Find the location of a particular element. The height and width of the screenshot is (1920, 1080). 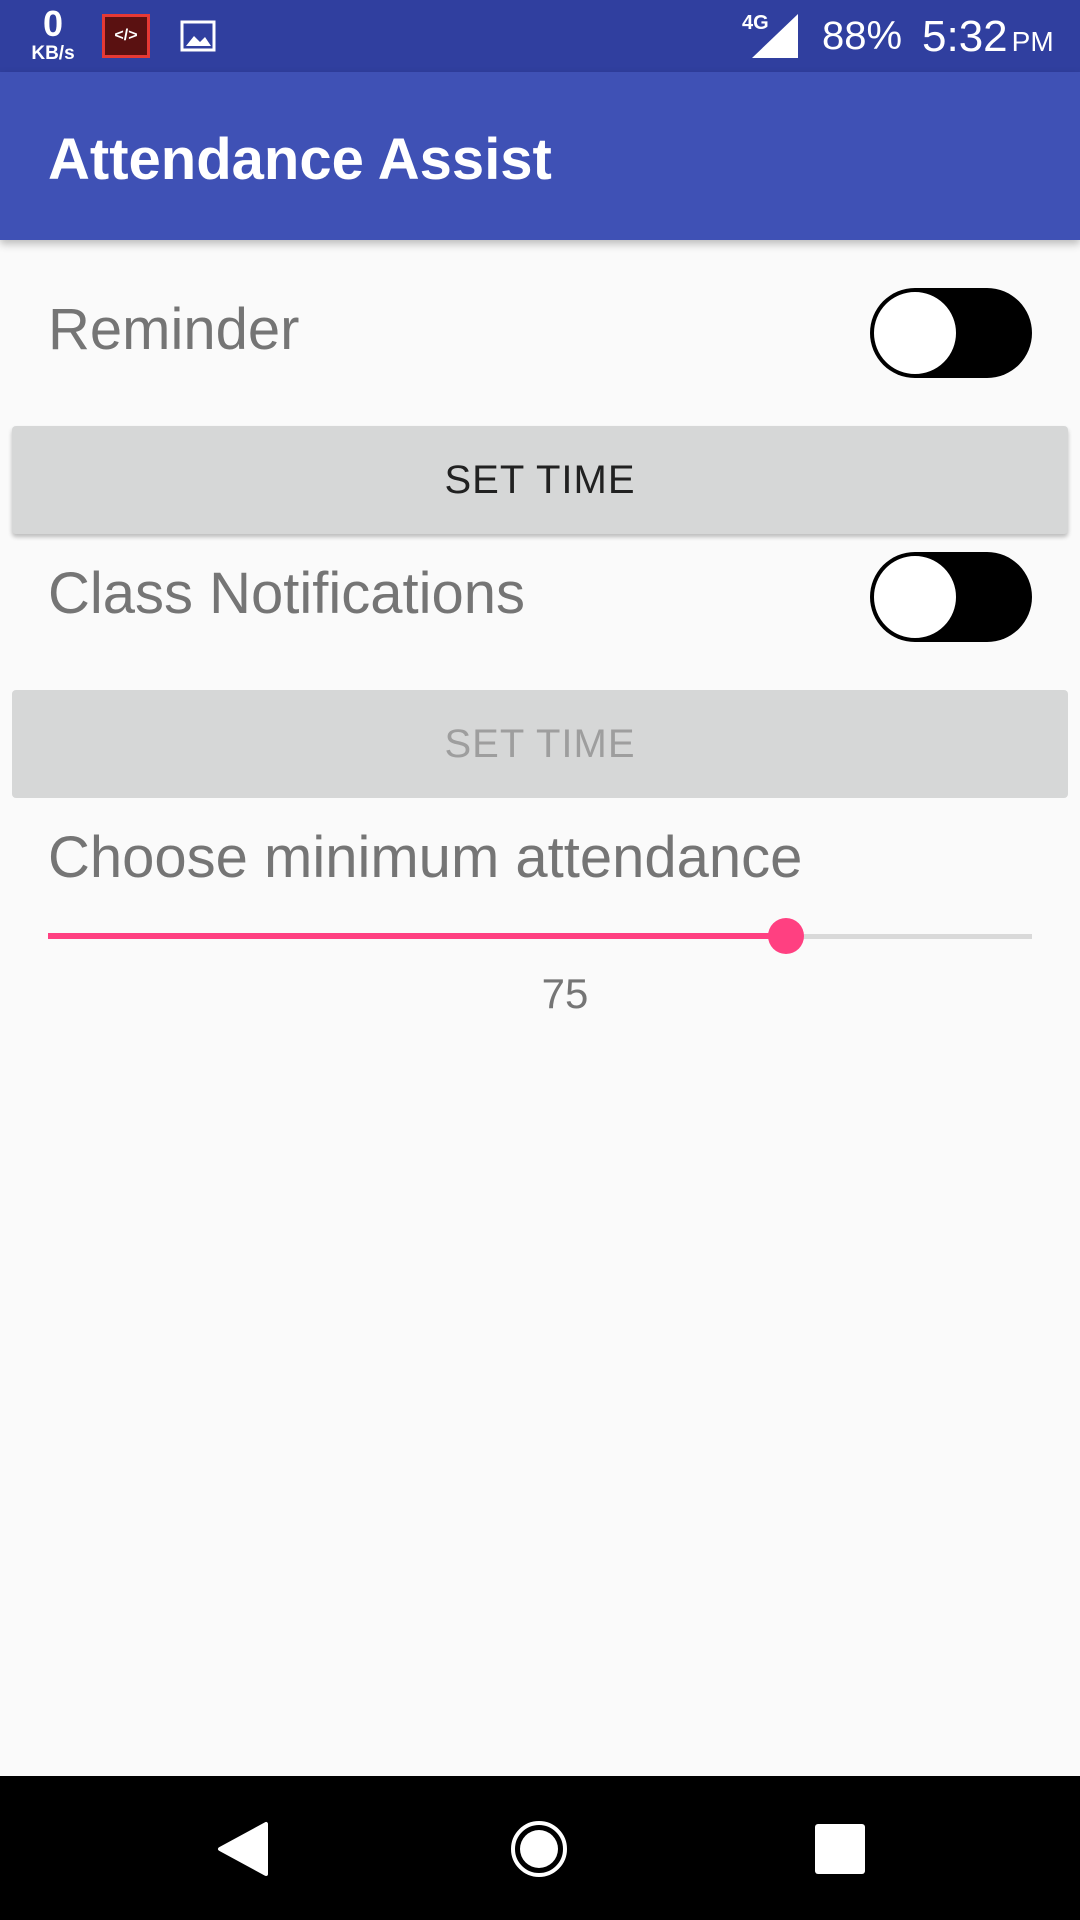

slider-thumb is located at coordinates (786, 936).